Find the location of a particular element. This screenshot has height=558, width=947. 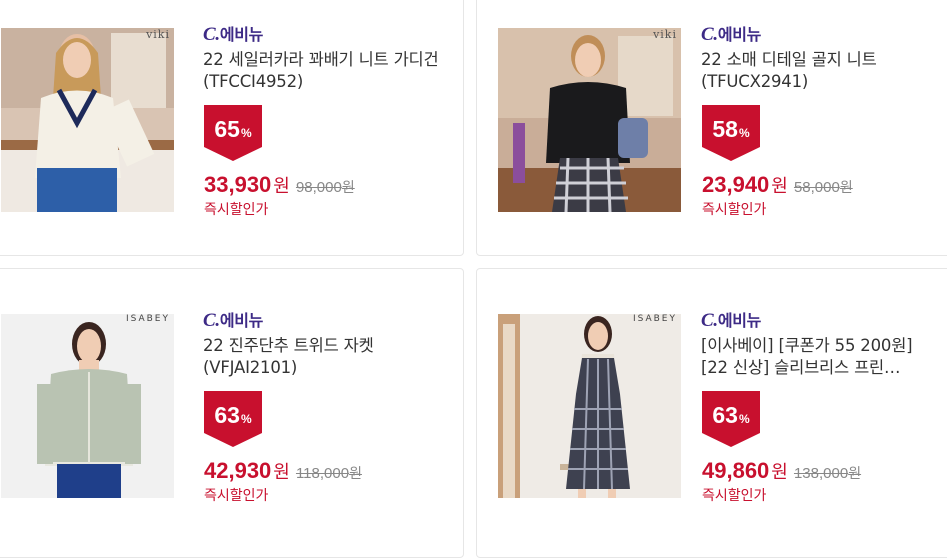

discount-badge: 65% is located at coordinates (233, 133).